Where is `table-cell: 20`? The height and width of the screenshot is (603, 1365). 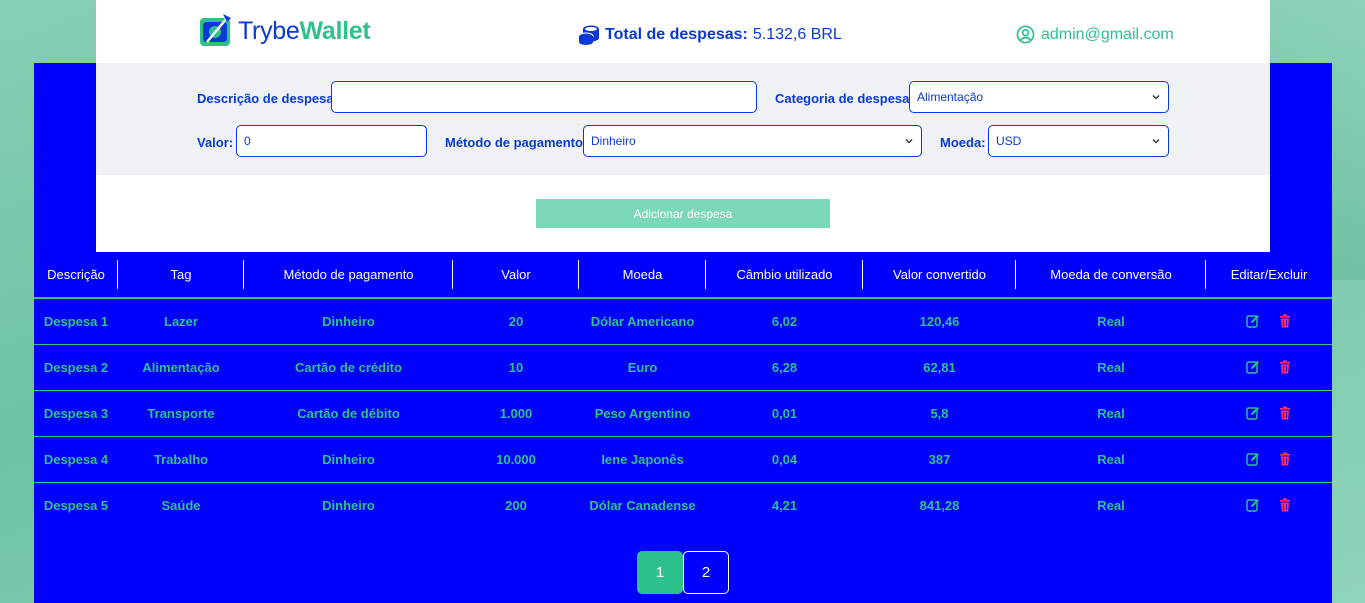
table-cell: 20 is located at coordinates (516, 321).